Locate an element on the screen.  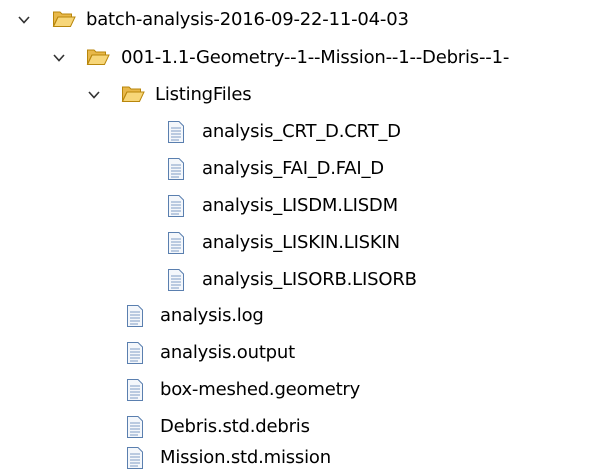
tree-node-label: analysis_LISORB.LISORB is located at coordinates (309, 279).